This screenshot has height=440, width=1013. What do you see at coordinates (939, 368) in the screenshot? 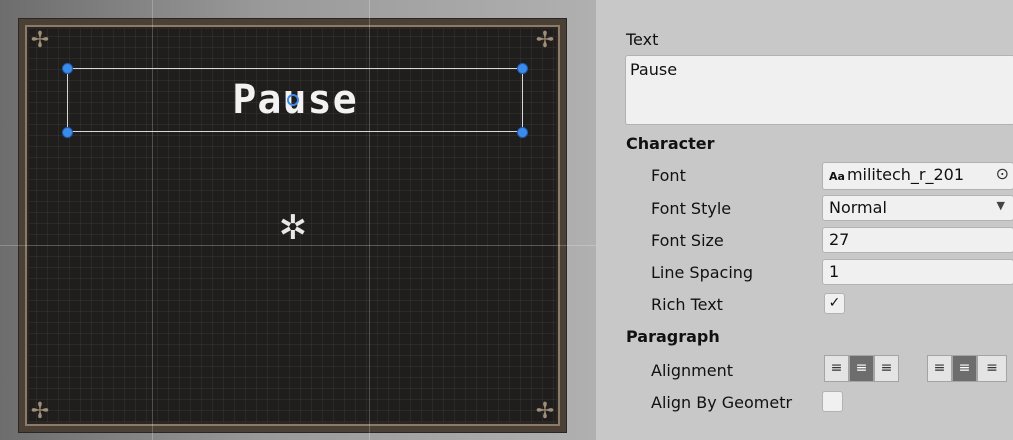
I see `align-top-button: ≡` at bounding box center [939, 368].